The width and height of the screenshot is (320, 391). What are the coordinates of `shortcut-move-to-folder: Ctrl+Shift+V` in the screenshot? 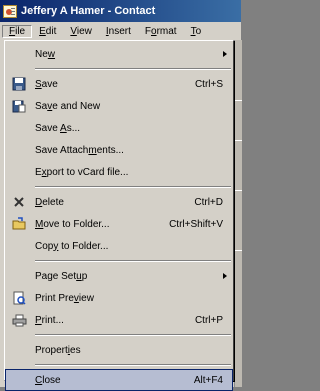 It's located at (196, 224).